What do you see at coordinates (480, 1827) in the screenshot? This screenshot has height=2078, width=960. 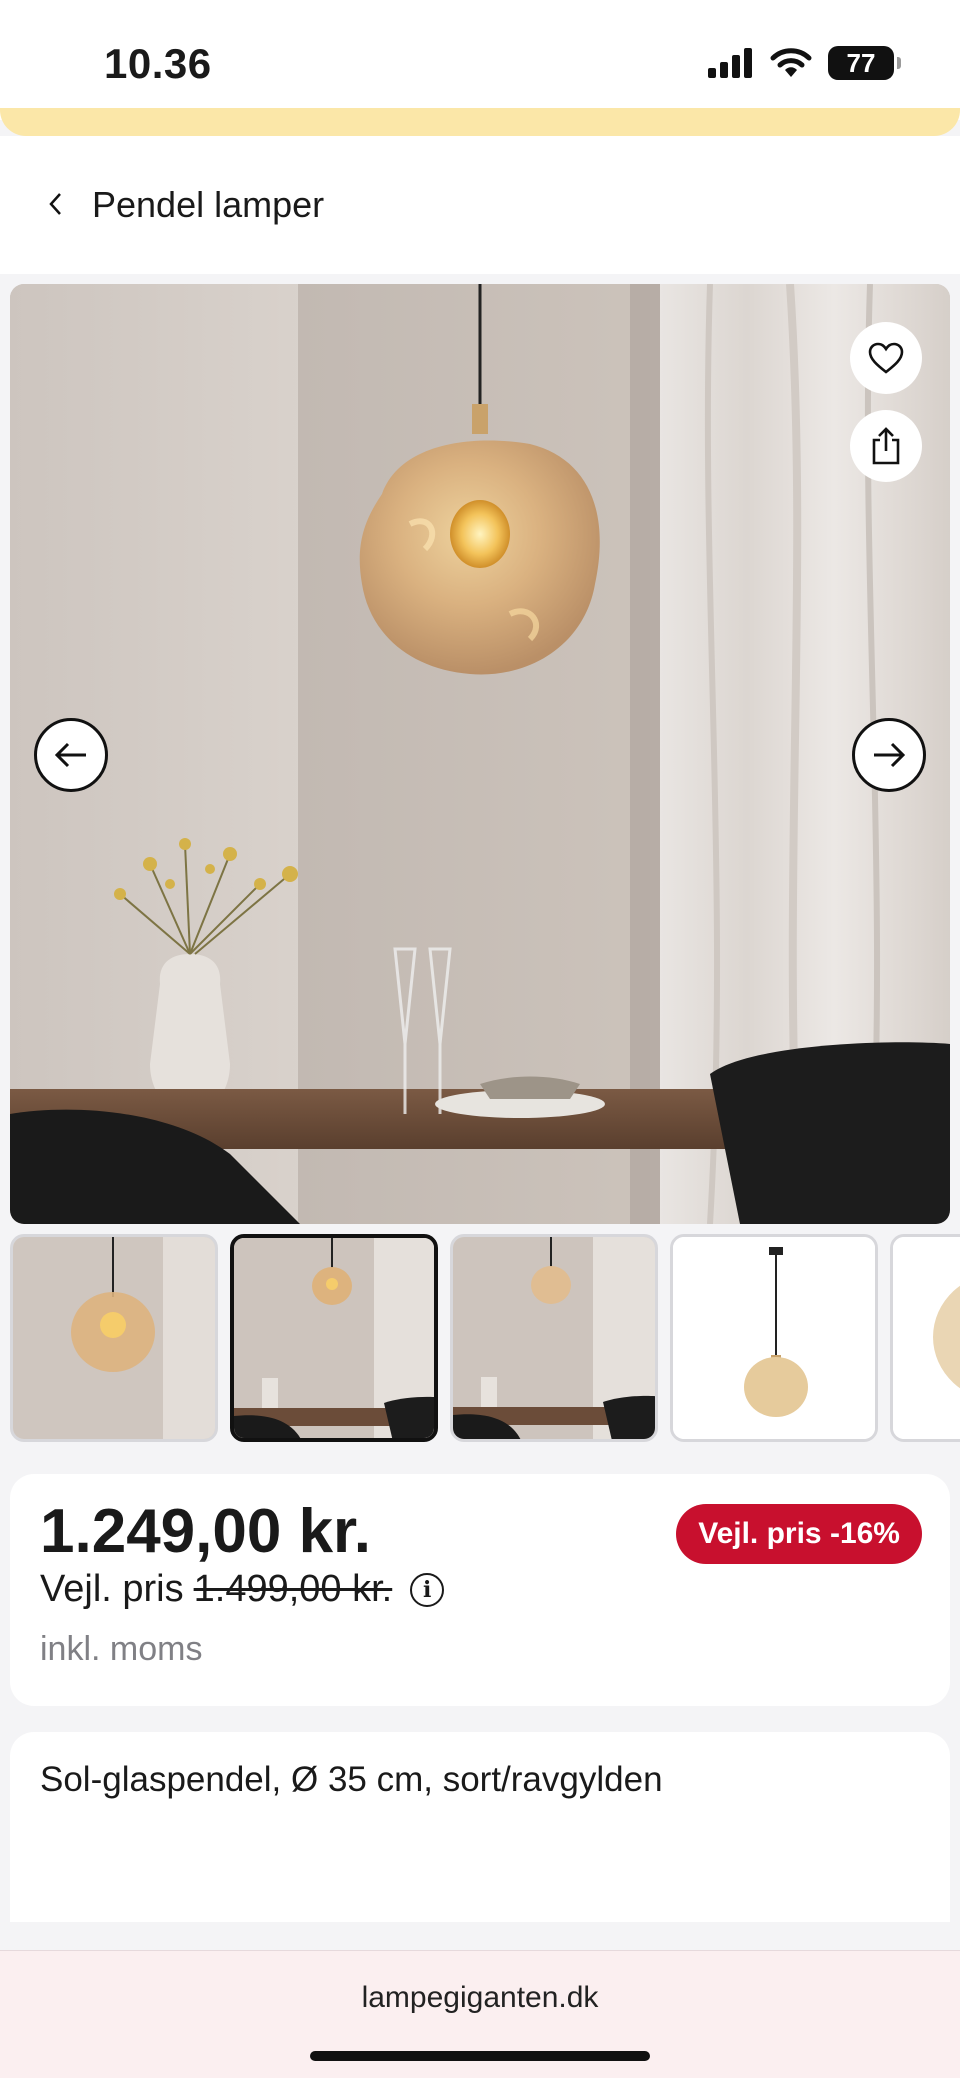 I see `product-title-card: Sol-glaspendel, Ø 35 cm, sort/ravgylden` at bounding box center [480, 1827].